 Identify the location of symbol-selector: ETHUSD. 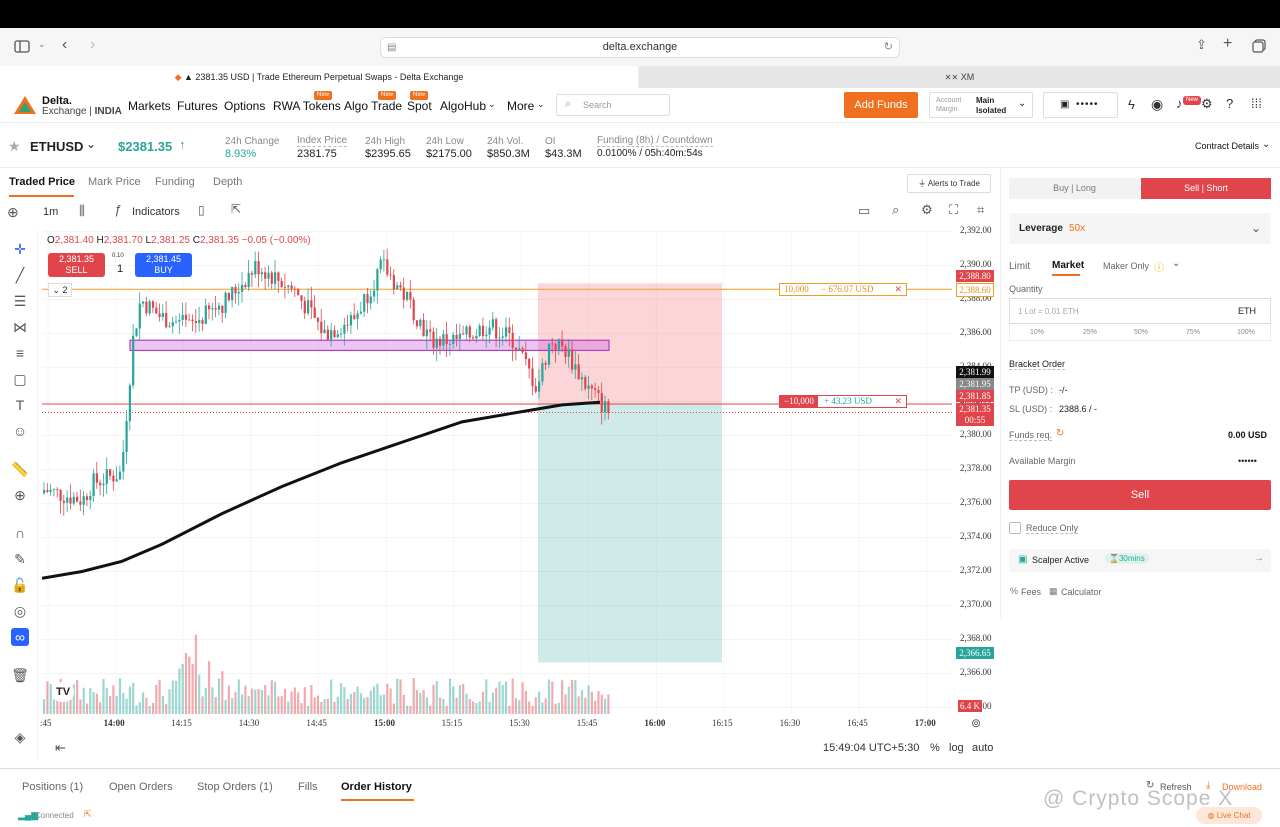
(56, 146).